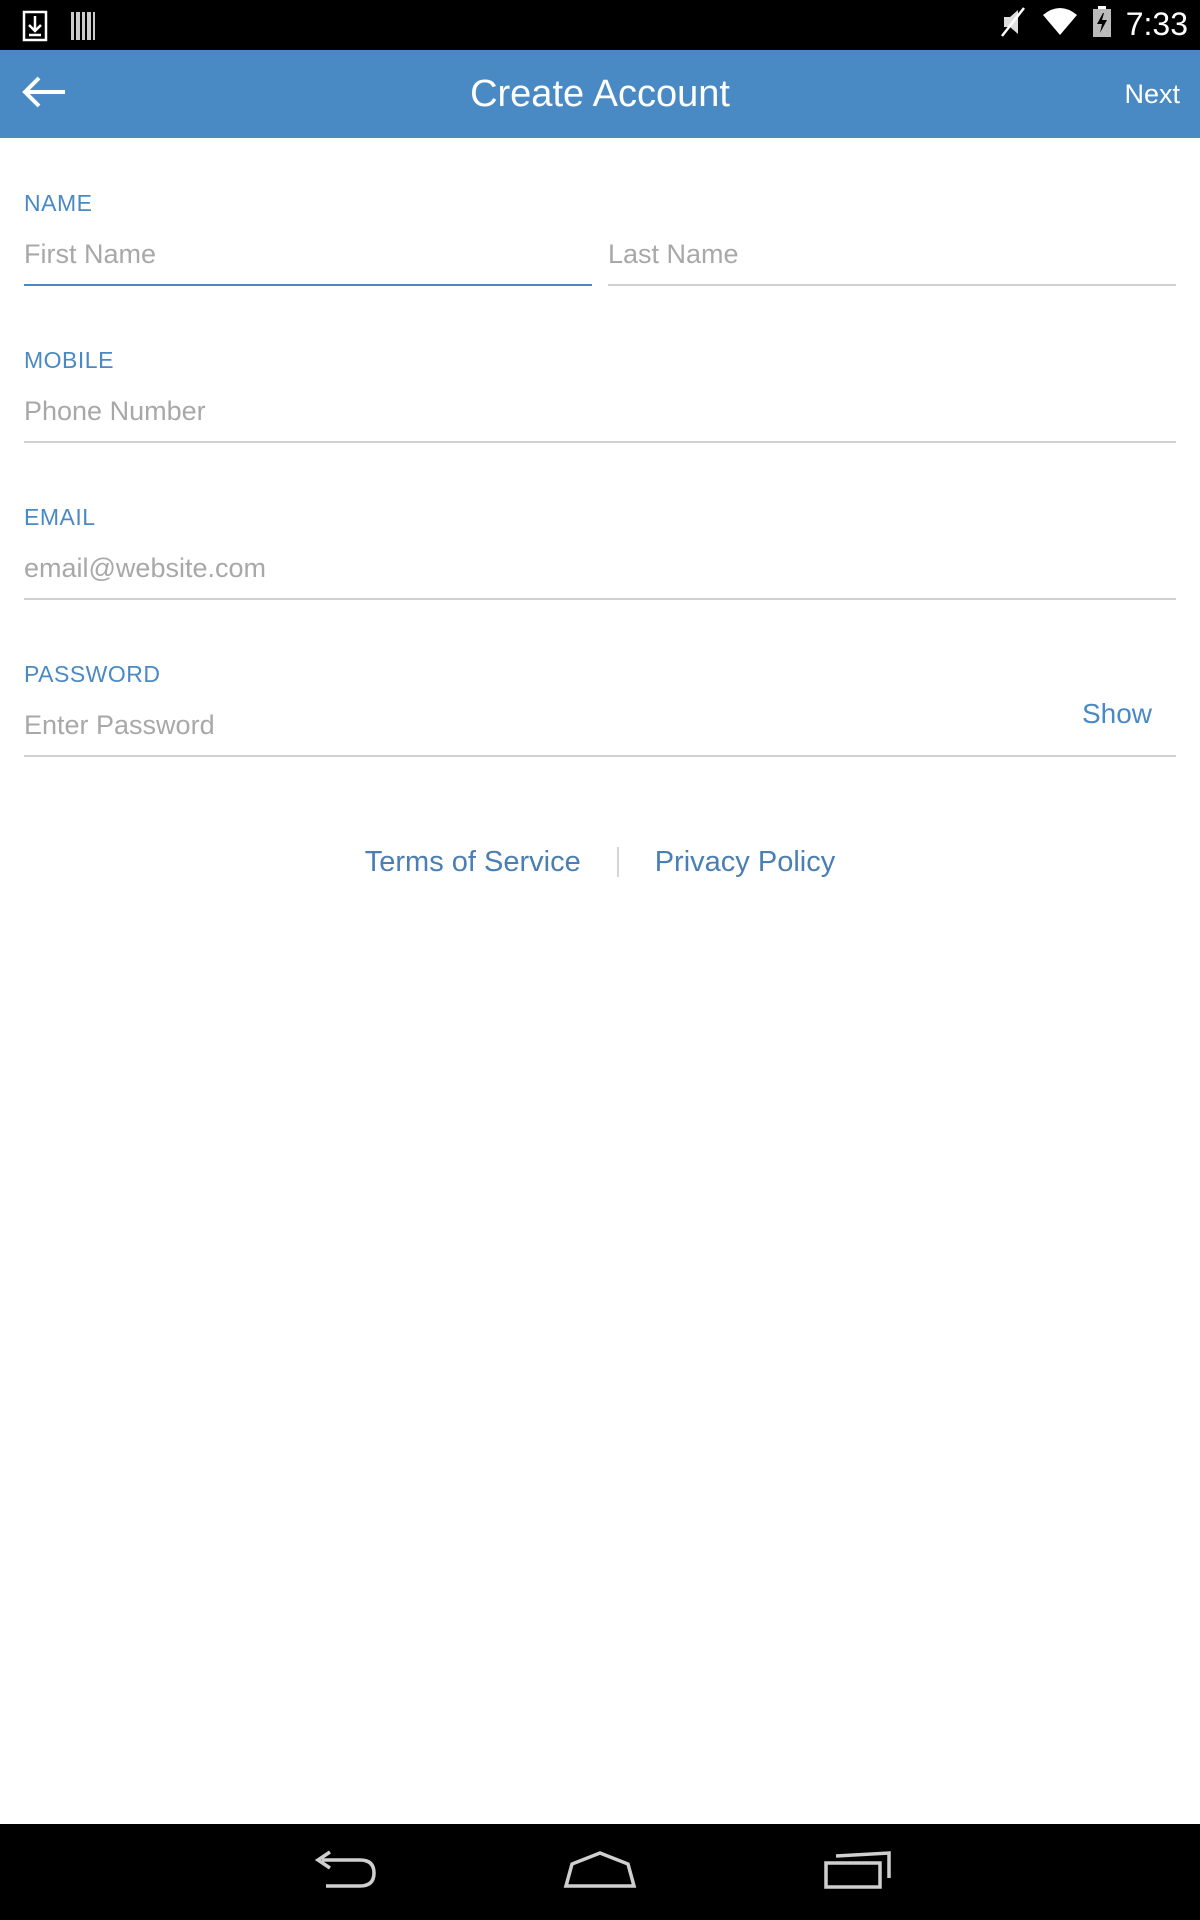  I want to click on password-field, so click(600, 729).